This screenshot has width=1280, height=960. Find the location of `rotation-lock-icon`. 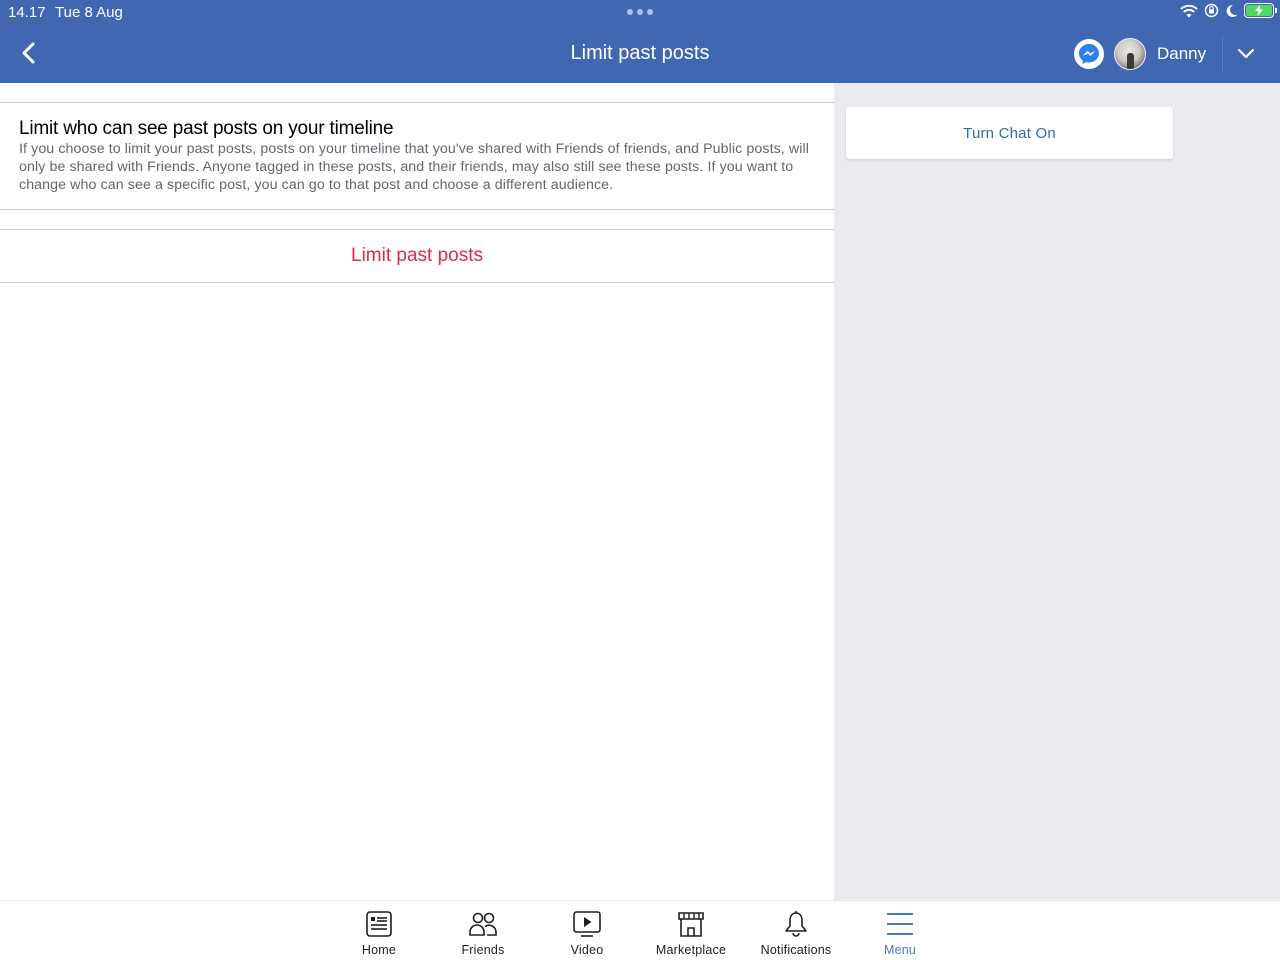

rotation-lock-icon is located at coordinates (1211, 10).